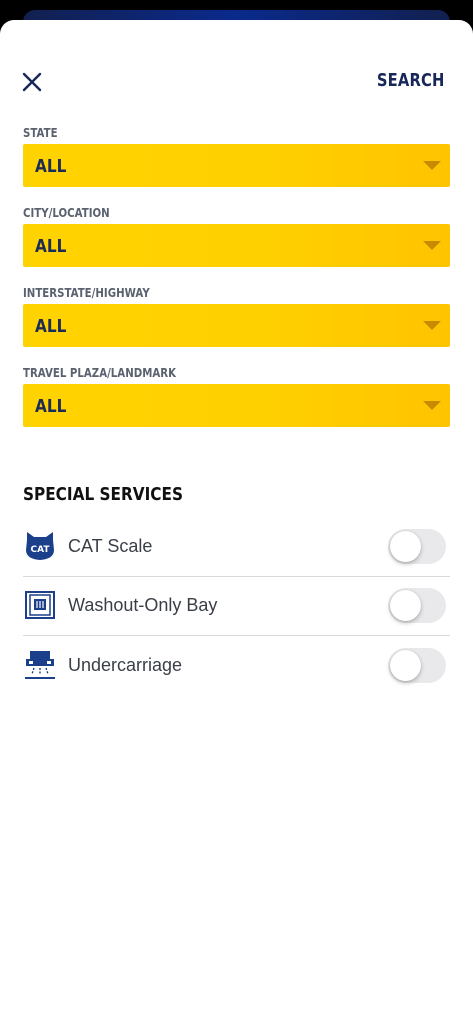 The image size is (473, 1024). Describe the element at coordinates (236, 665) in the screenshot. I see `service-row-undercarriage: Undercarriage` at that location.